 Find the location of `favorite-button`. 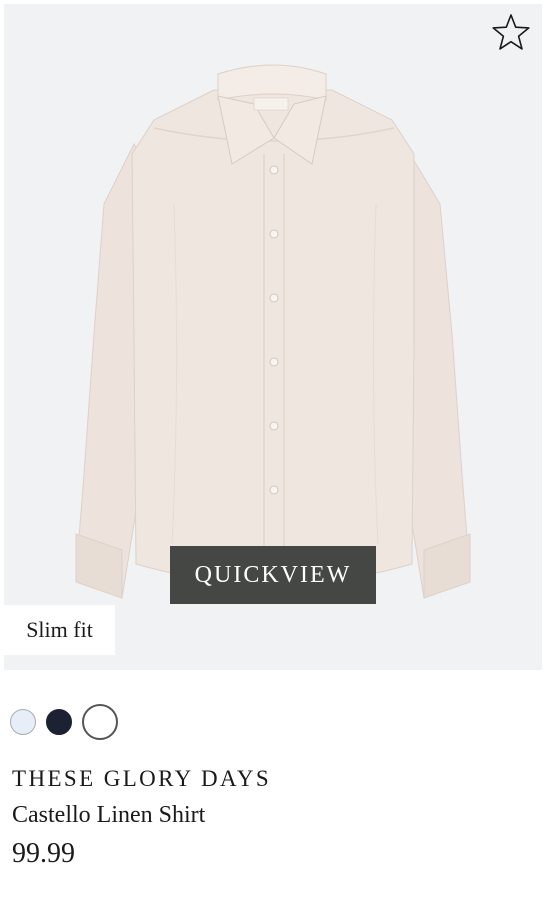

favorite-button is located at coordinates (511, 33).